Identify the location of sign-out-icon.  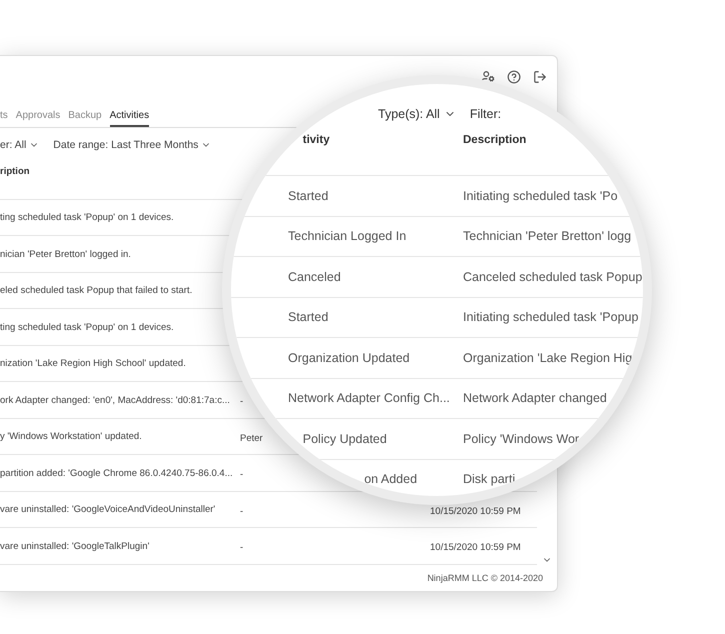
(540, 77).